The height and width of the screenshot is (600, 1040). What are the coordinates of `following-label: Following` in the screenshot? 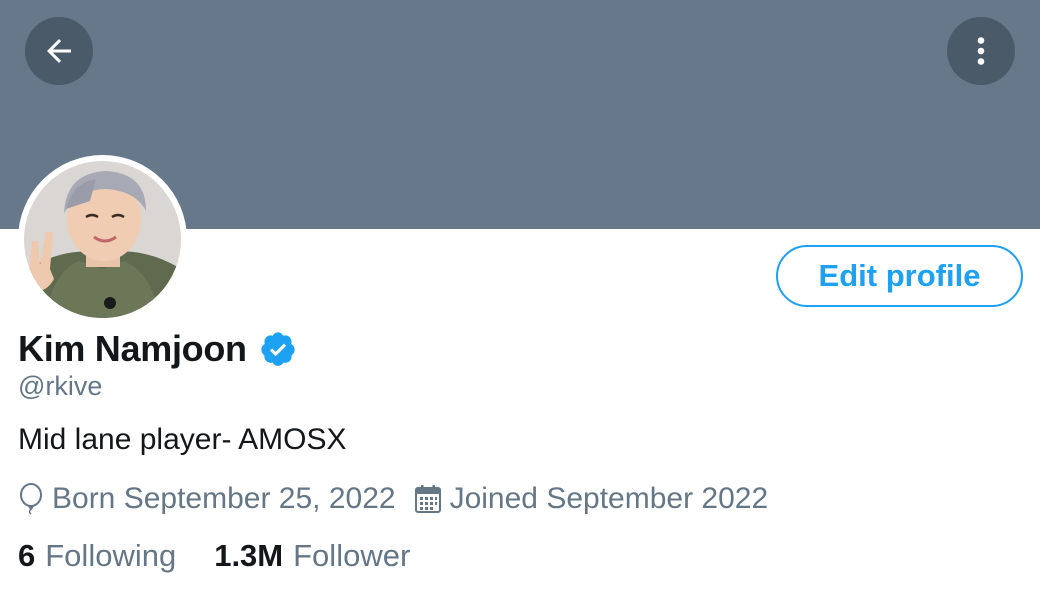 It's located at (111, 555).